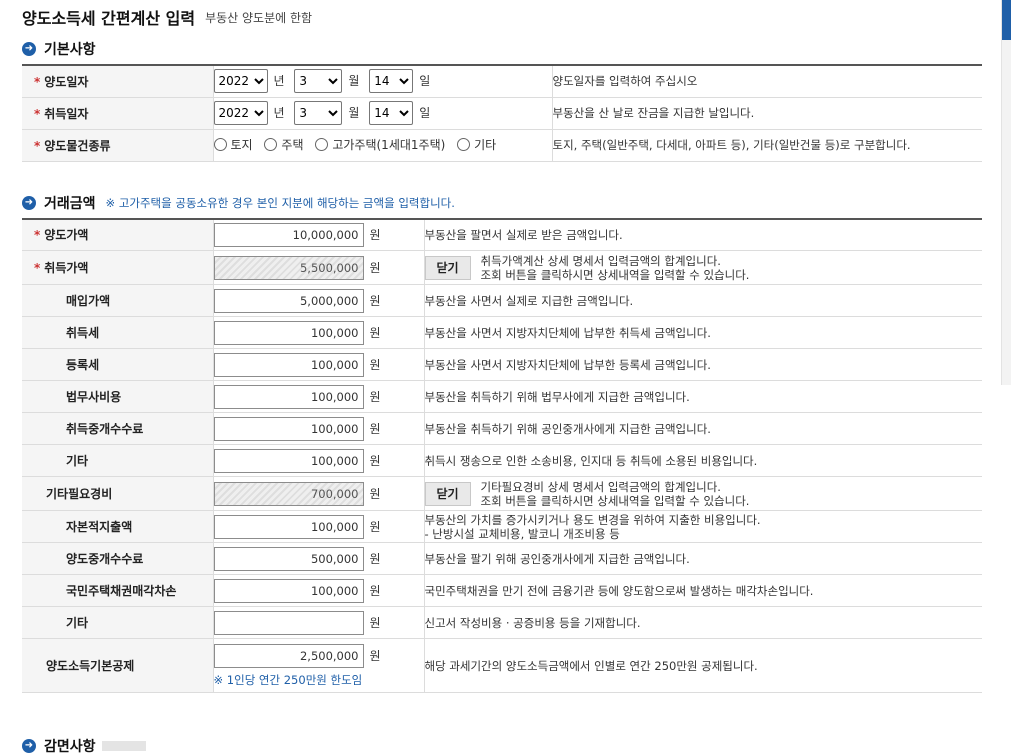 This screenshot has width=1011, height=756. What do you see at coordinates (1006, 20) in the screenshot?
I see `scrollbar-thumb` at bounding box center [1006, 20].